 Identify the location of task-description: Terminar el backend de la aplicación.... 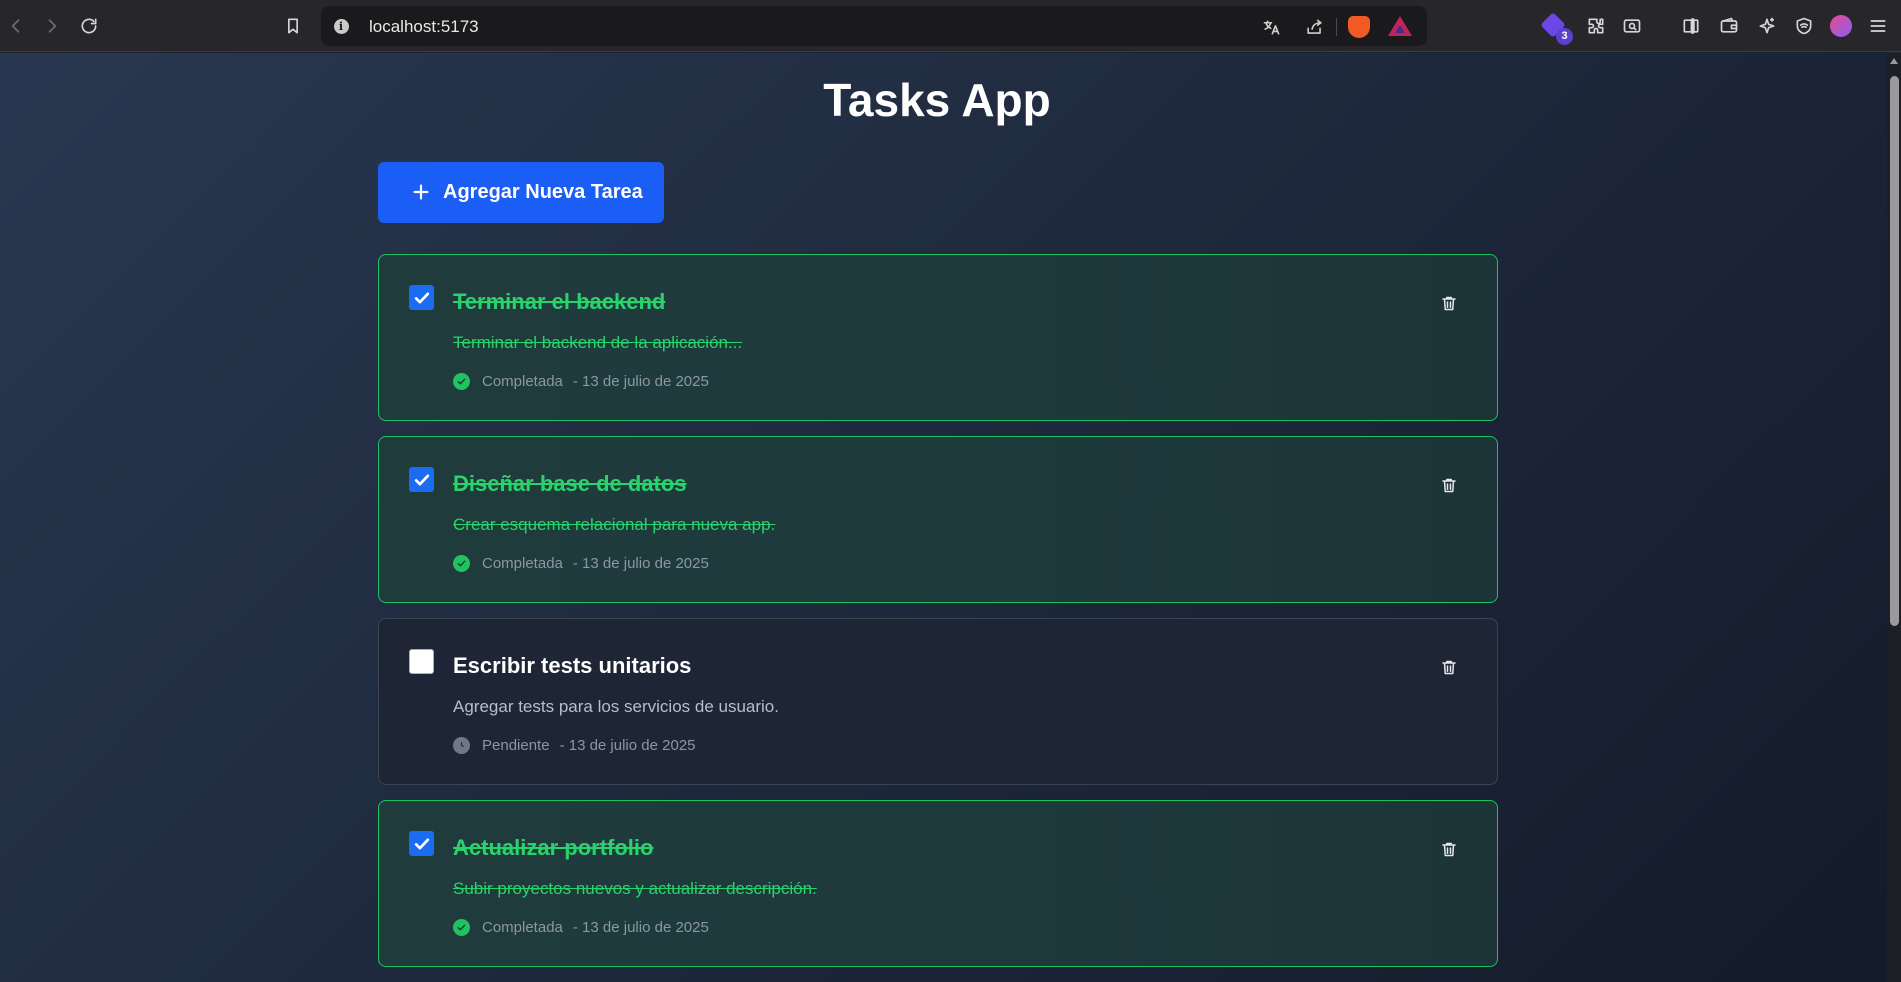
(598, 342).